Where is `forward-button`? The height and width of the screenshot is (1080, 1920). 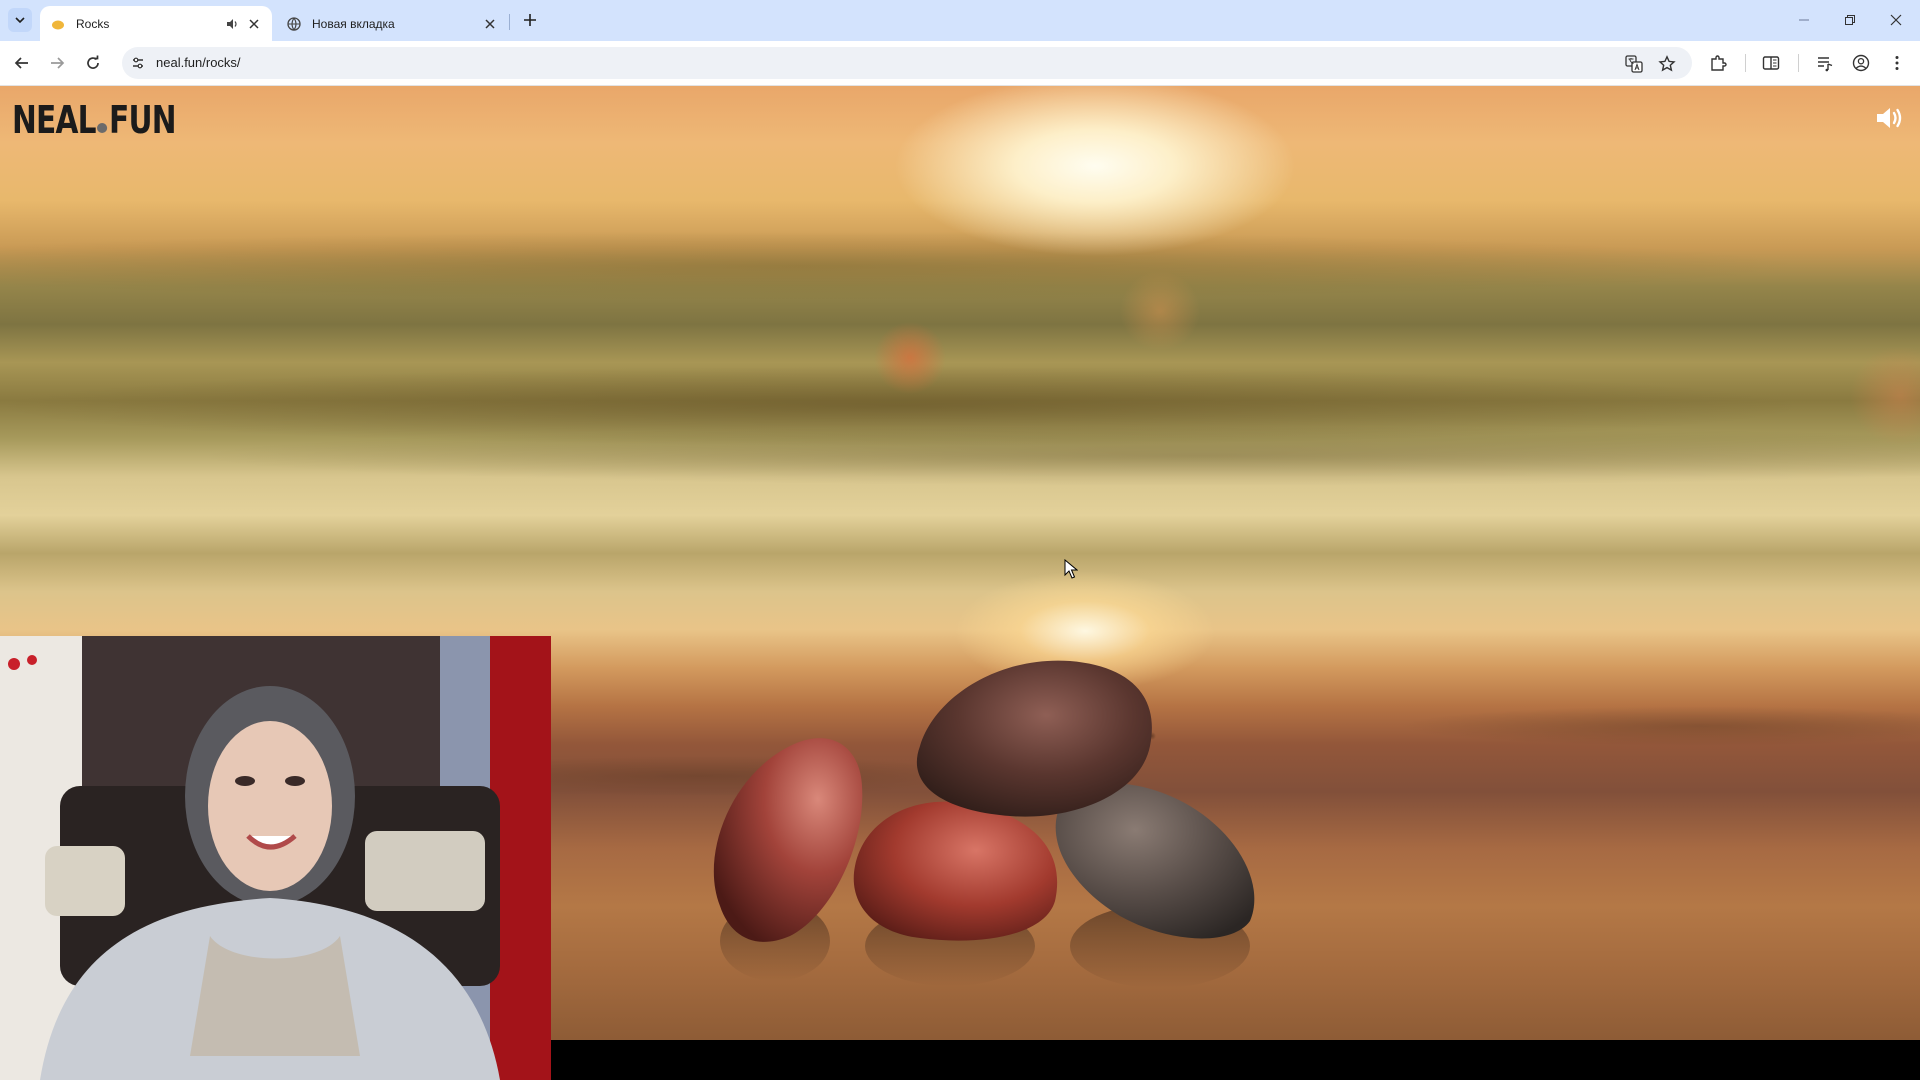 forward-button is located at coordinates (57, 63).